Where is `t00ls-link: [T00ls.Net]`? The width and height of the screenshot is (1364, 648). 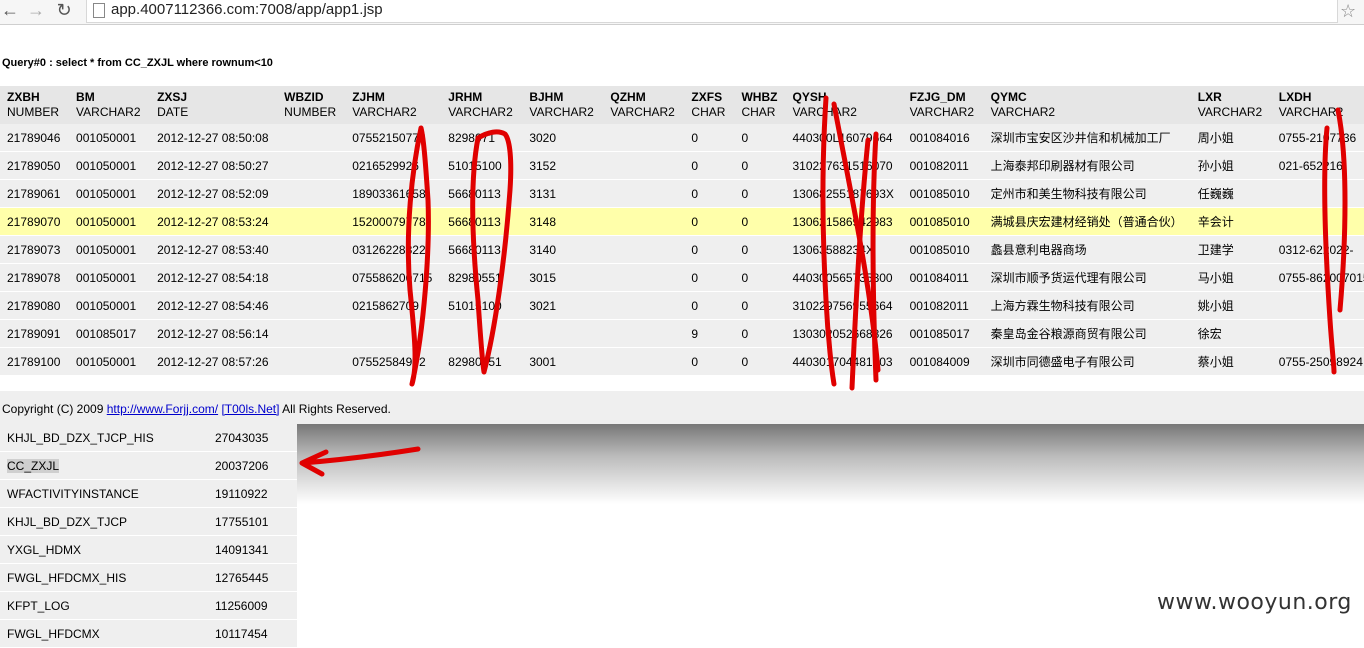 t00ls-link: [T00ls.Net] is located at coordinates (250, 409).